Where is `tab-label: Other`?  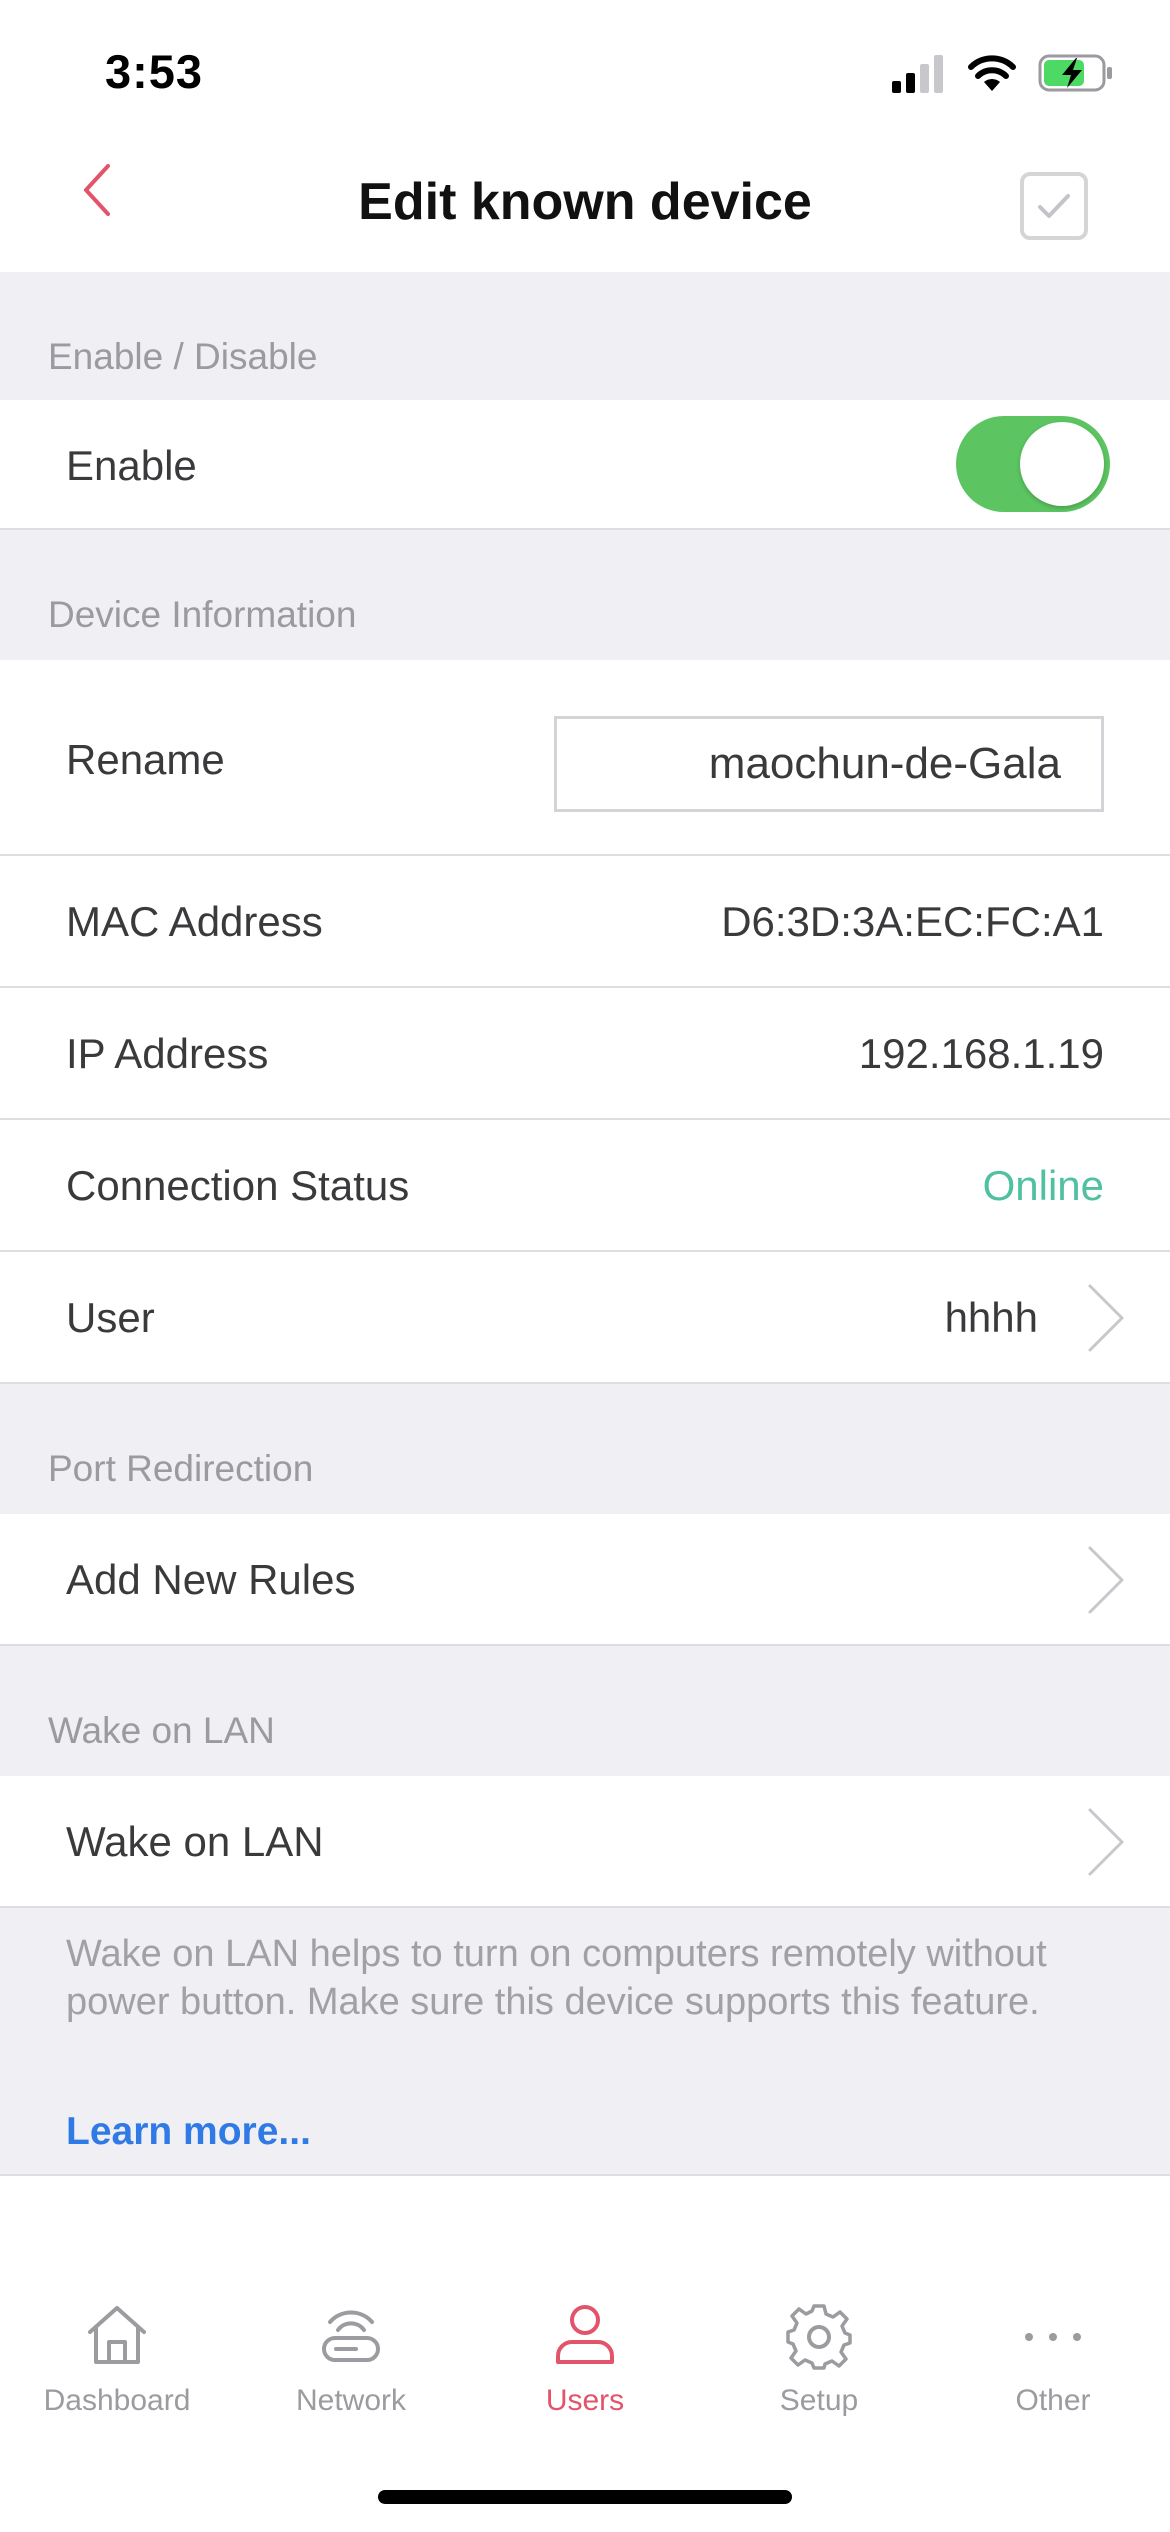
tab-label: Other is located at coordinates (1053, 2400).